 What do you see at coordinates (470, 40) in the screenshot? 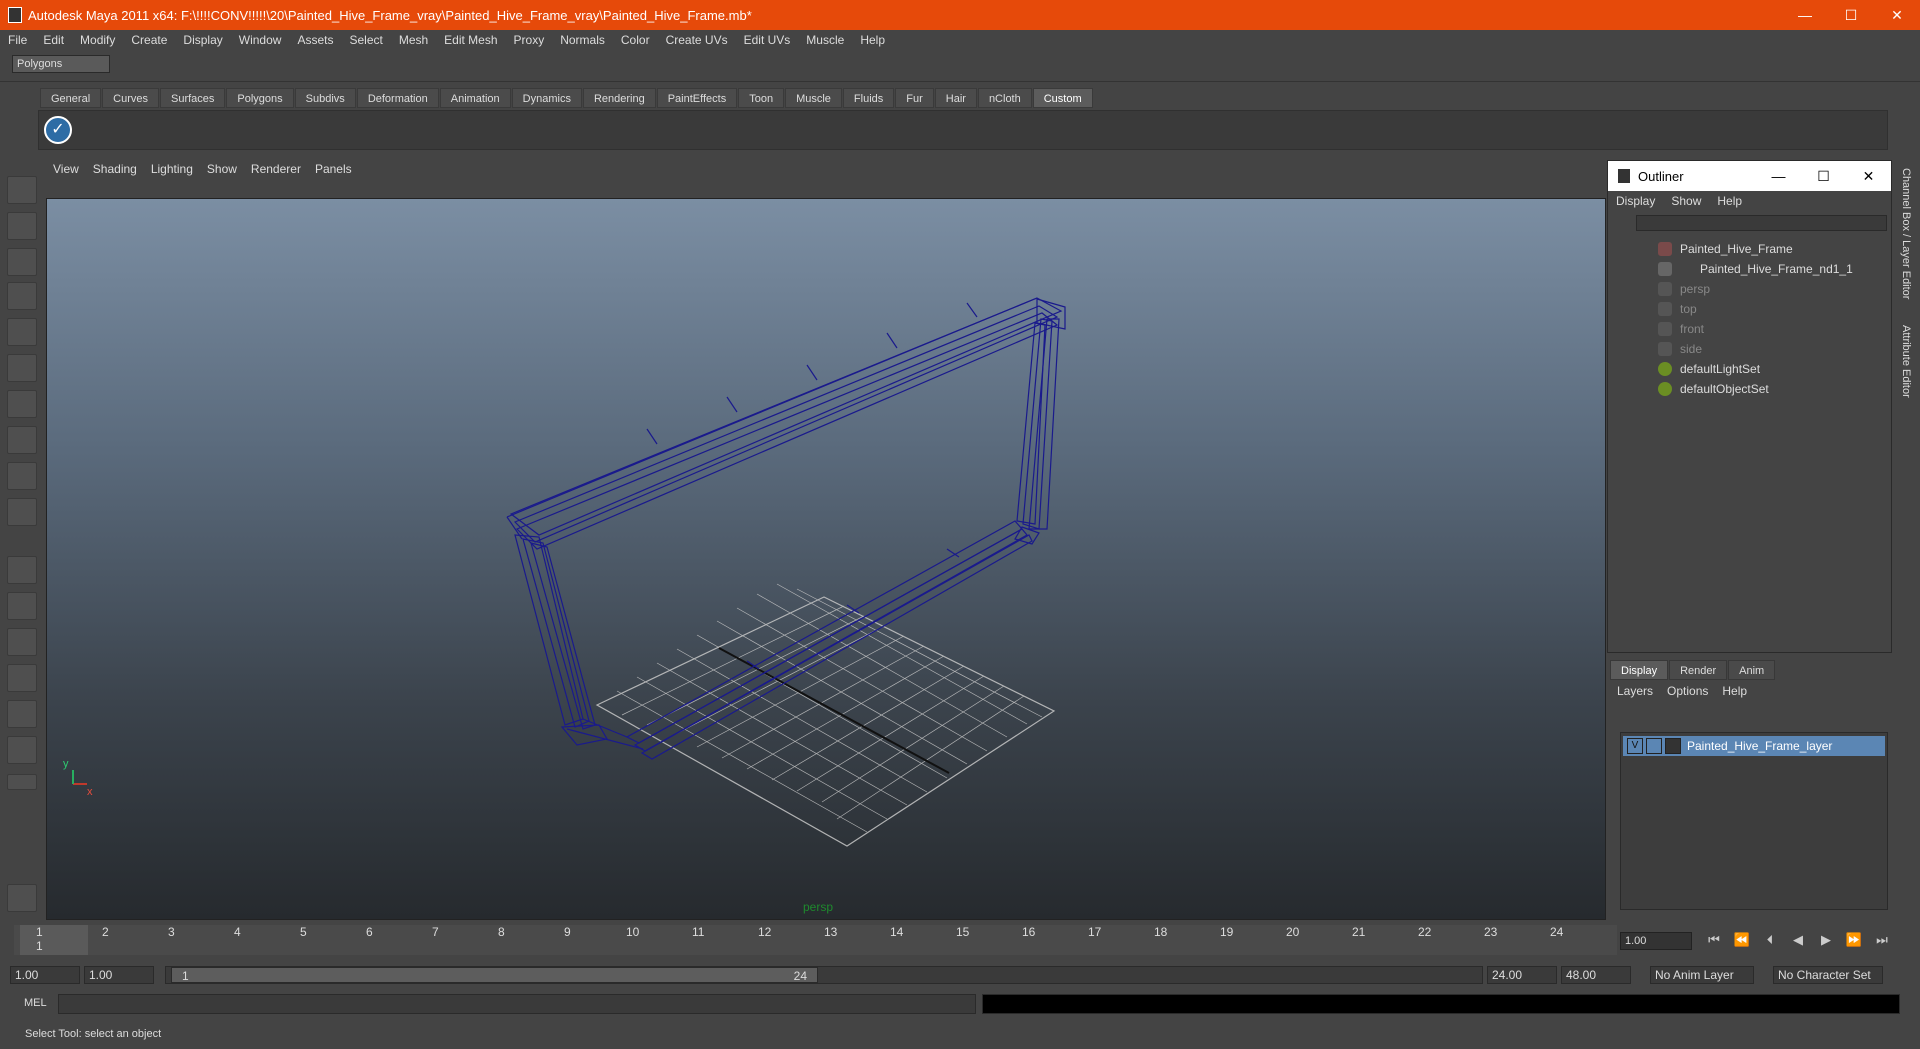
I see `menu-edit-mesh: Edit Mesh` at bounding box center [470, 40].